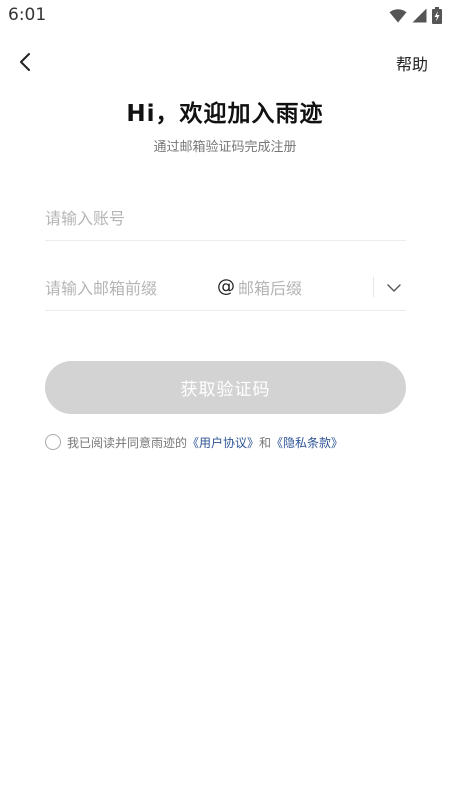 The image size is (450, 800). I want to click on wifi-icon, so click(398, 15).